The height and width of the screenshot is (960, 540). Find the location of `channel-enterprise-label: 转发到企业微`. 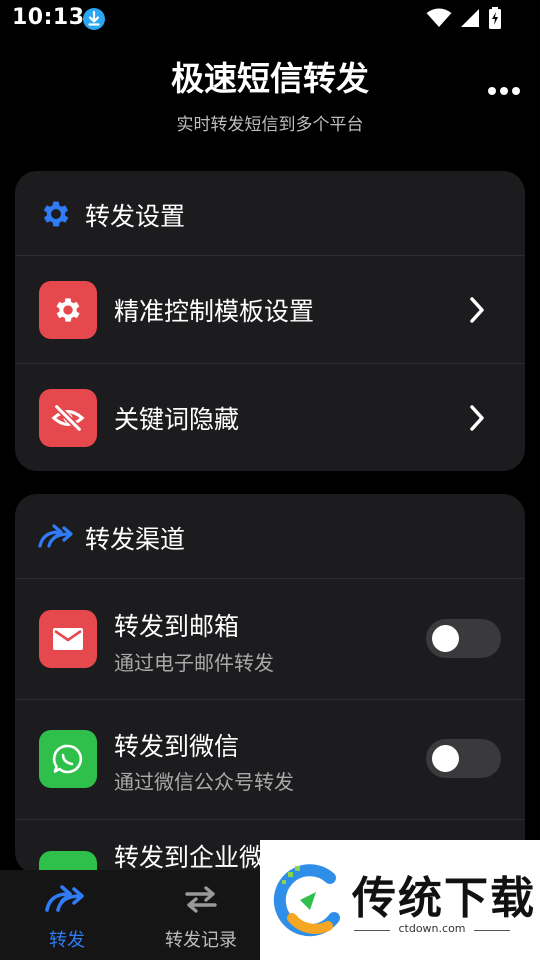

channel-enterprise-label: 转发到企业微 is located at coordinates (189, 857).